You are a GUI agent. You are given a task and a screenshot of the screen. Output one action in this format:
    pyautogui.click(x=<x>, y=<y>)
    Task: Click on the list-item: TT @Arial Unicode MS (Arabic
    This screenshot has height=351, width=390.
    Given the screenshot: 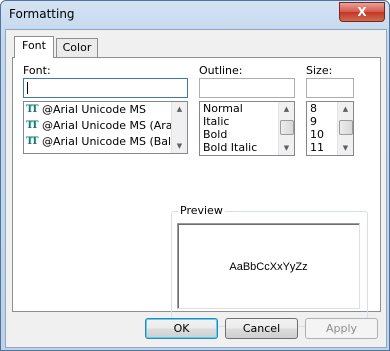 What is the action you would take?
    pyautogui.click(x=105, y=126)
    